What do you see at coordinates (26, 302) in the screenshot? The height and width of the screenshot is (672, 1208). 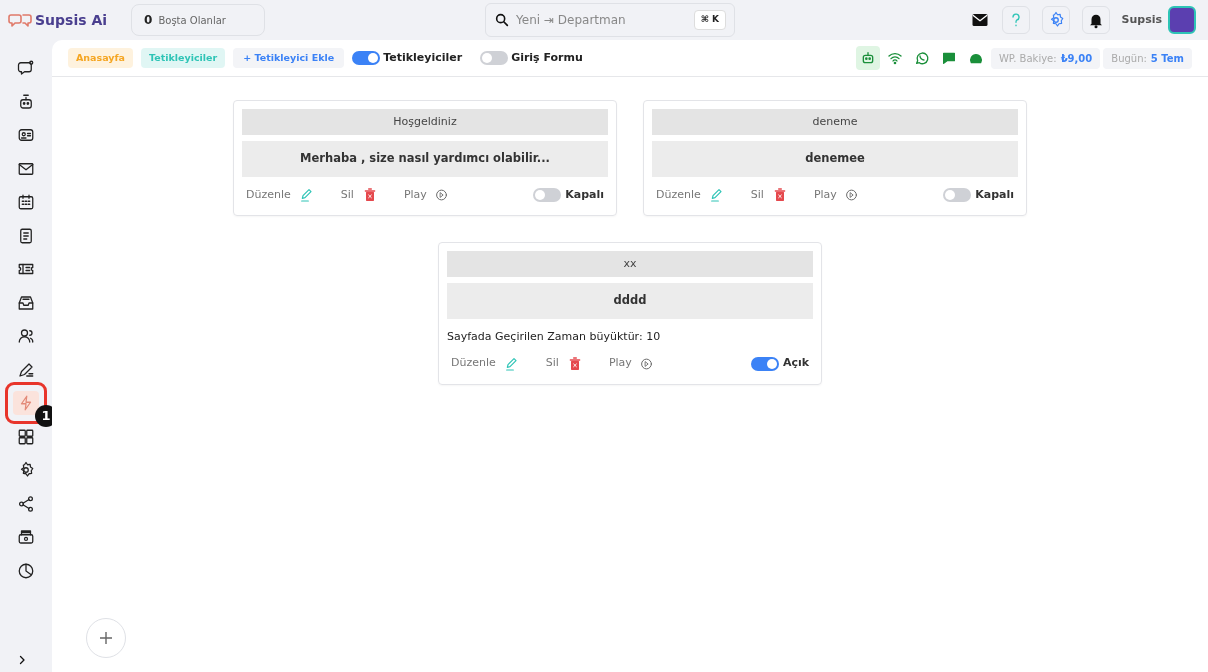 I see `inbox-tray-icon` at bounding box center [26, 302].